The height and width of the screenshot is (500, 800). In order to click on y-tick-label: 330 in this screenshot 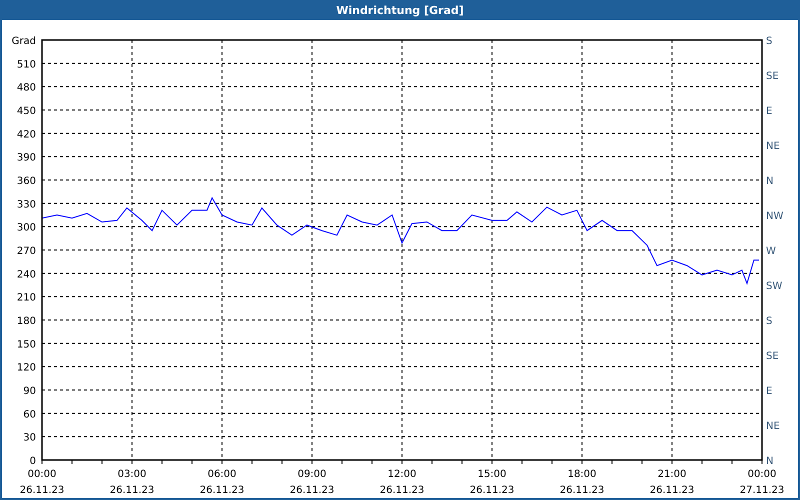, I will do `click(26, 204)`.